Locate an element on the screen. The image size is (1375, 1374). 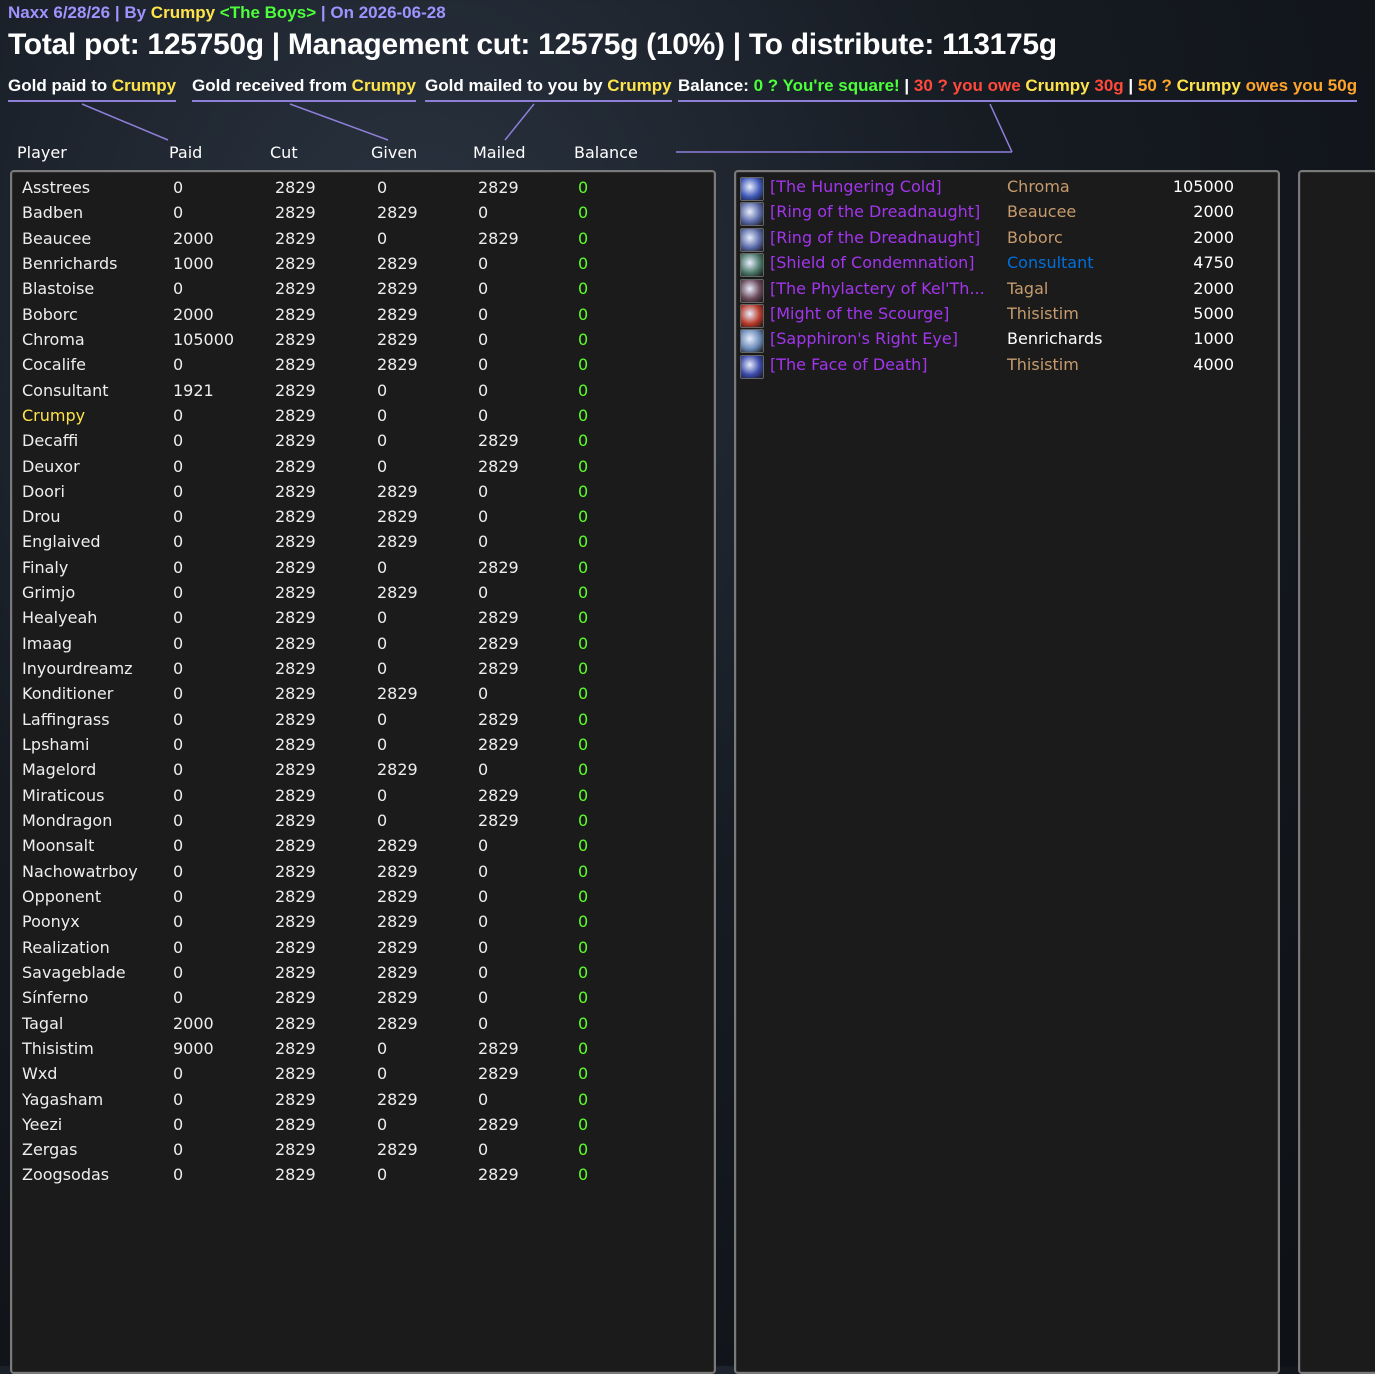
col-given: Given is located at coordinates (394, 152).